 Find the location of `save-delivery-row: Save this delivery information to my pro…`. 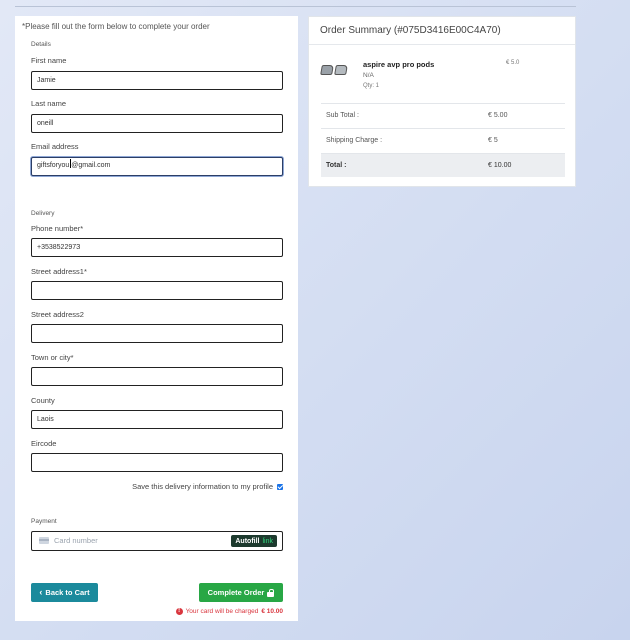

save-delivery-row: Save this delivery information to my pro… is located at coordinates (207, 486).